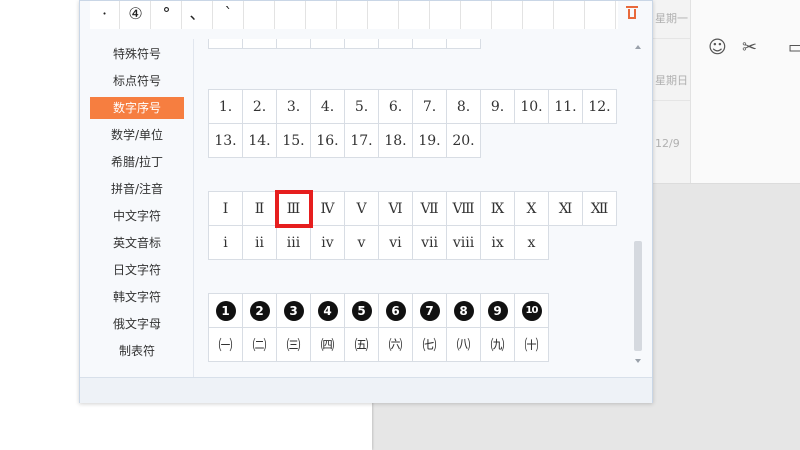 The height and width of the screenshot is (450, 800). I want to click on scissors-icon: ✂, so click(749, 48).